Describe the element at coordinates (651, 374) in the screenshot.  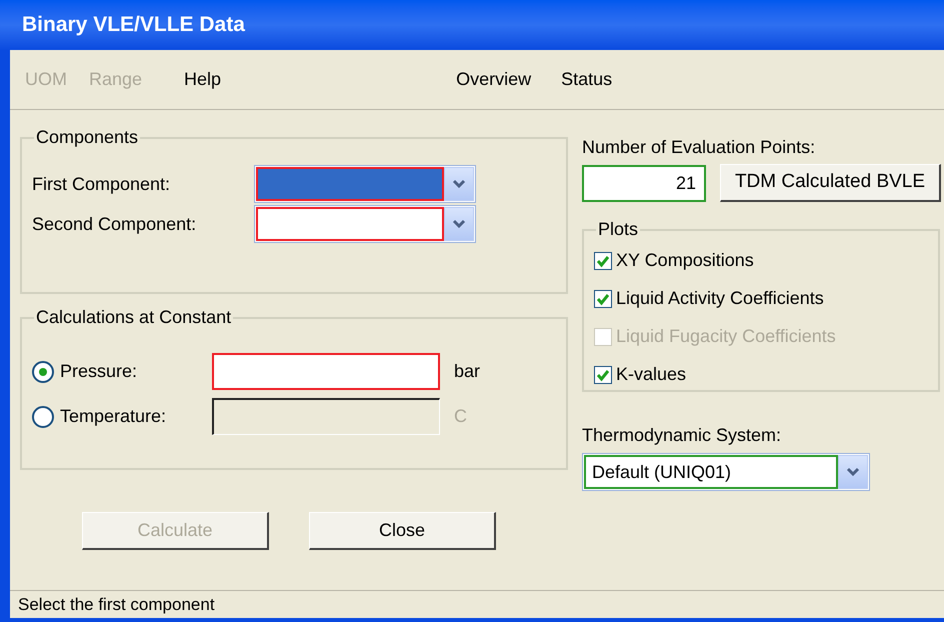
I see `checkbox-label: K-values` at that location.